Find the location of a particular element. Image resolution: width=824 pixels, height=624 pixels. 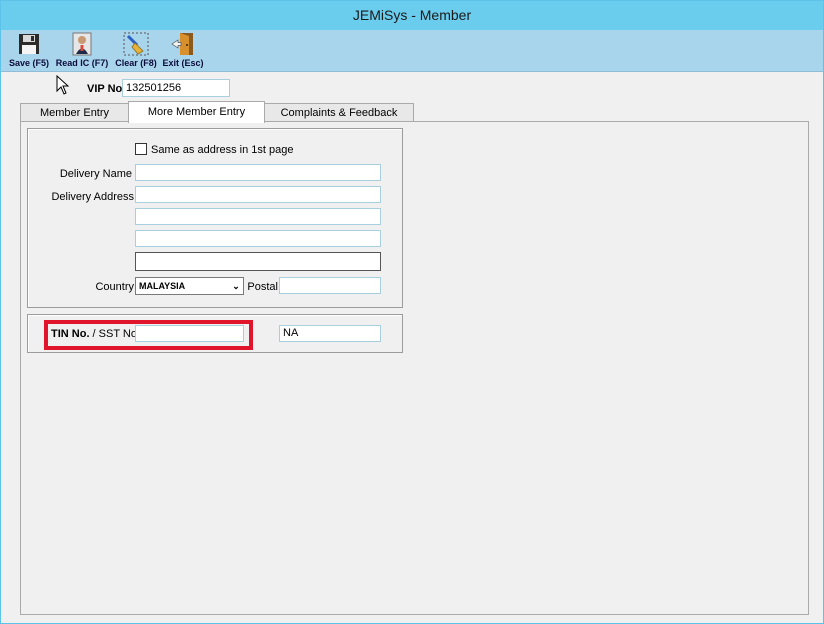

delivery-address-label: Delivery Address is located at coordinates (92, 197).